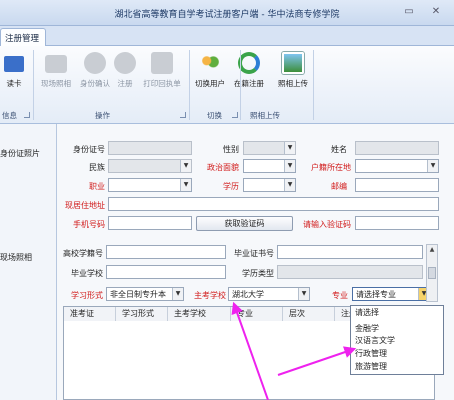 The image size is (454, 400). Describe the element at coordinates (397, 148) in the screenshot. I see `name-field` at that location.